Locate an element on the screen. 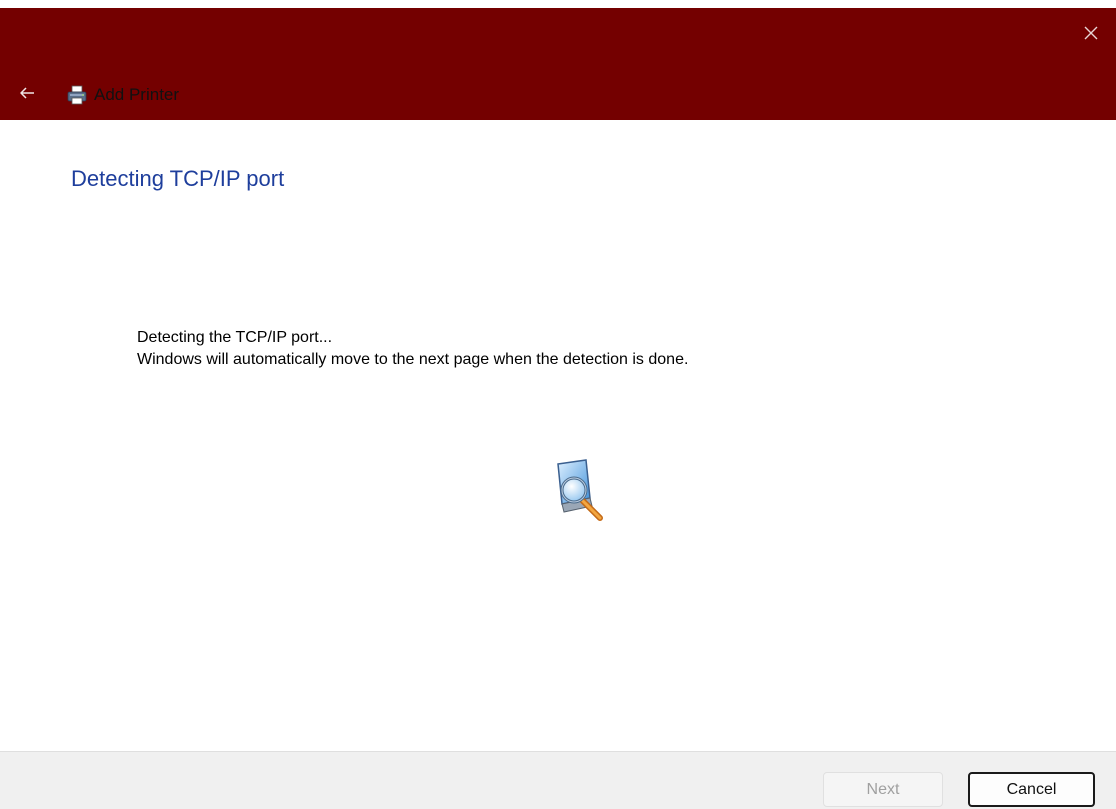  window-title: Add Printer is located at coordinates (137, 94).